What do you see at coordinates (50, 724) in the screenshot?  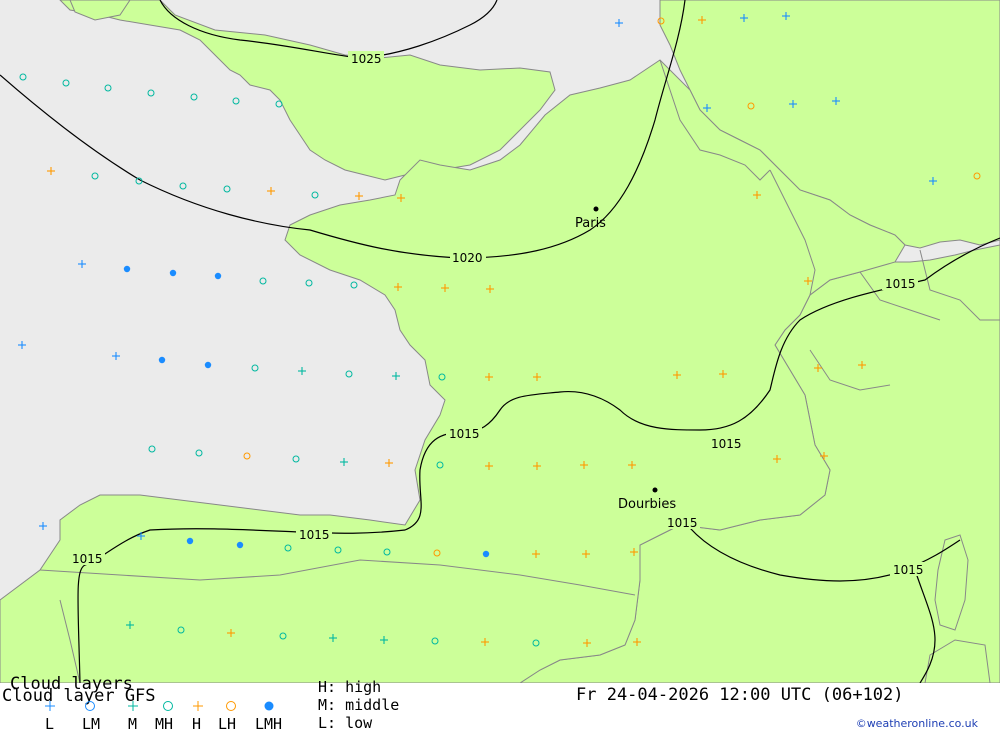 I see `legend-symbol-label: L` at bounding box center [50, 724].